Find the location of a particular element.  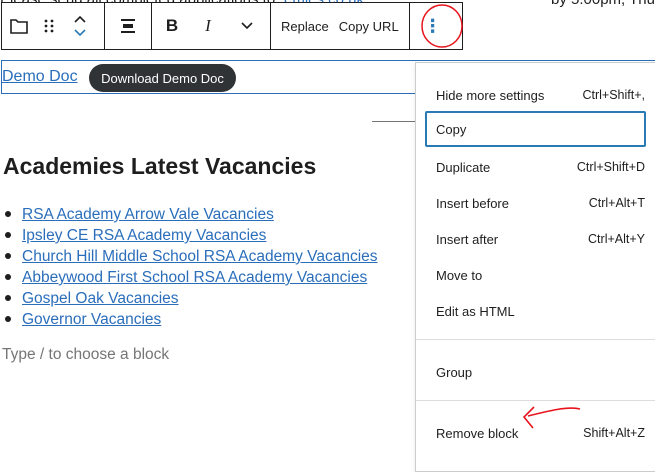

vacancy-link: Ipsley CE RSA Academy Vacancies is located at coordinates (144, 235).